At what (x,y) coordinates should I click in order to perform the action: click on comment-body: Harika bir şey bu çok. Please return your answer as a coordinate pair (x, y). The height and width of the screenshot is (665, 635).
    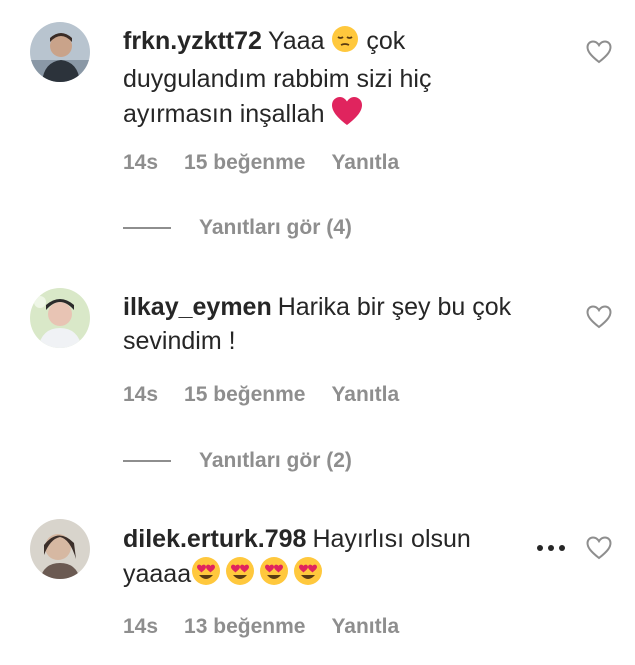
    Looking at the image, I should click on (394, 307).